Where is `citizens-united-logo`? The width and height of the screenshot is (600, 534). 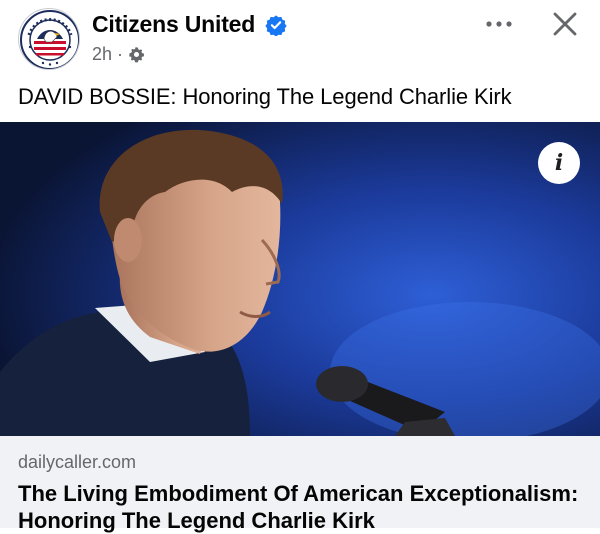
citizens-united-logo is located at coordinates (49, 39).